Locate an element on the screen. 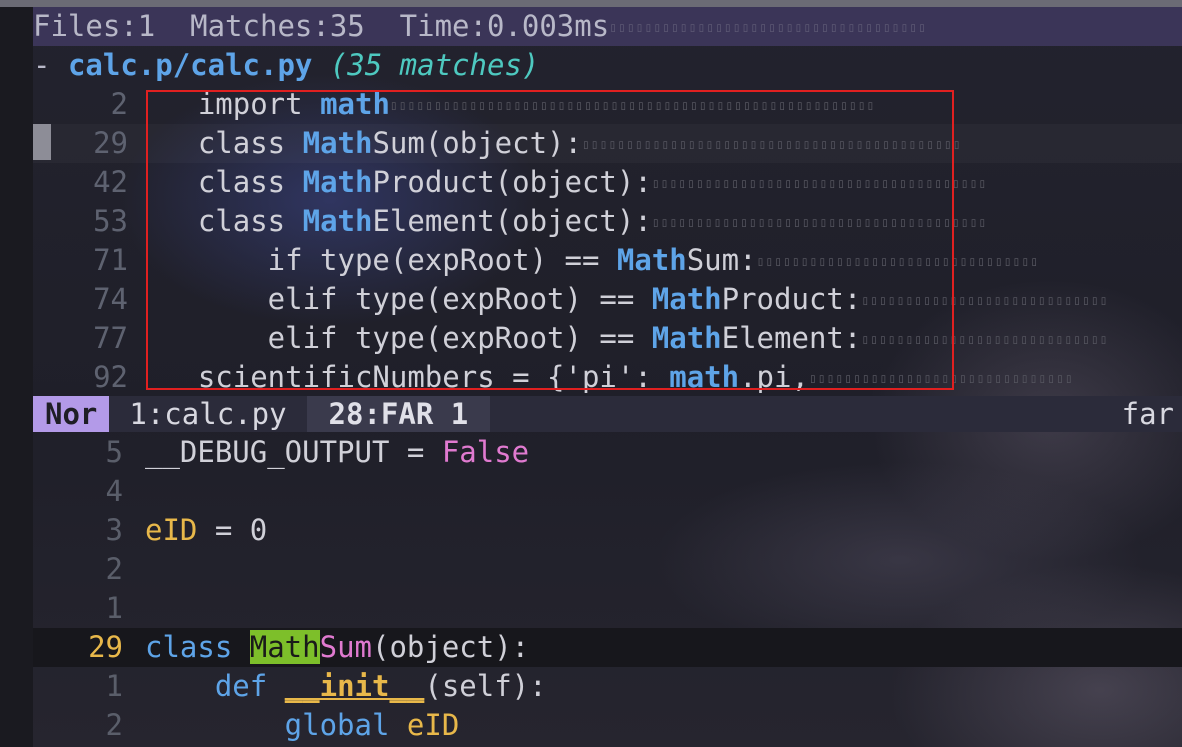 This screenshot has width=1182, height=747. editor-line: 2 is located at coordinates (607, 569).